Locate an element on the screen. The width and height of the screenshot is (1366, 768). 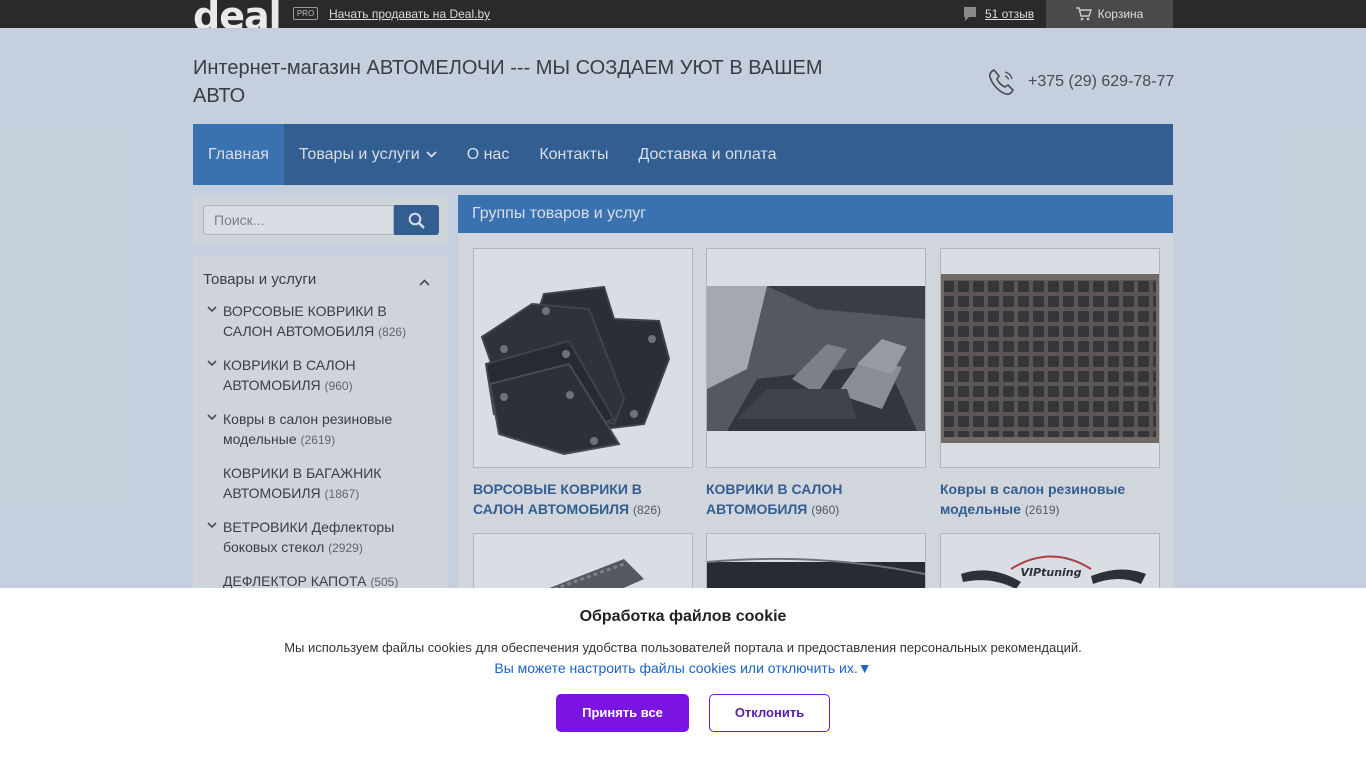
reviews-link: 51 отзыв is located at coordinates (998, 14).